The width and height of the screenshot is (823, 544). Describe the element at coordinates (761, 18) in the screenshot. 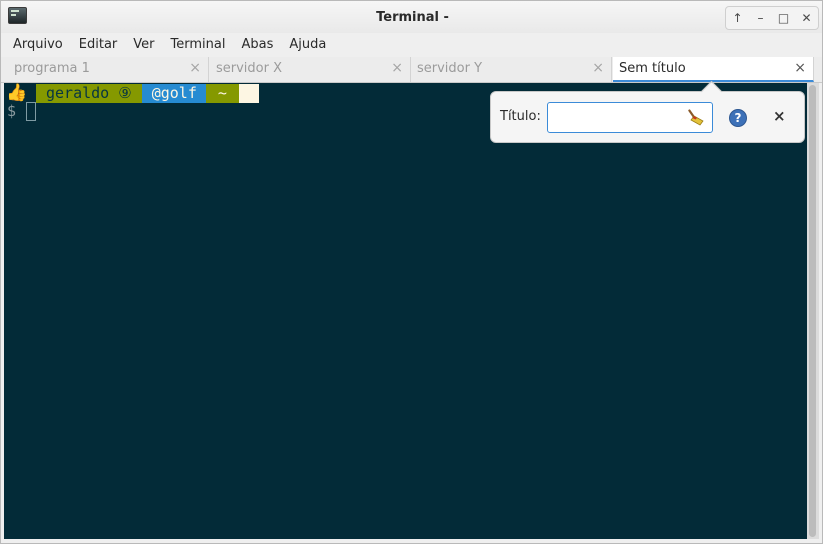

I see `minimize-button: –` at that location.